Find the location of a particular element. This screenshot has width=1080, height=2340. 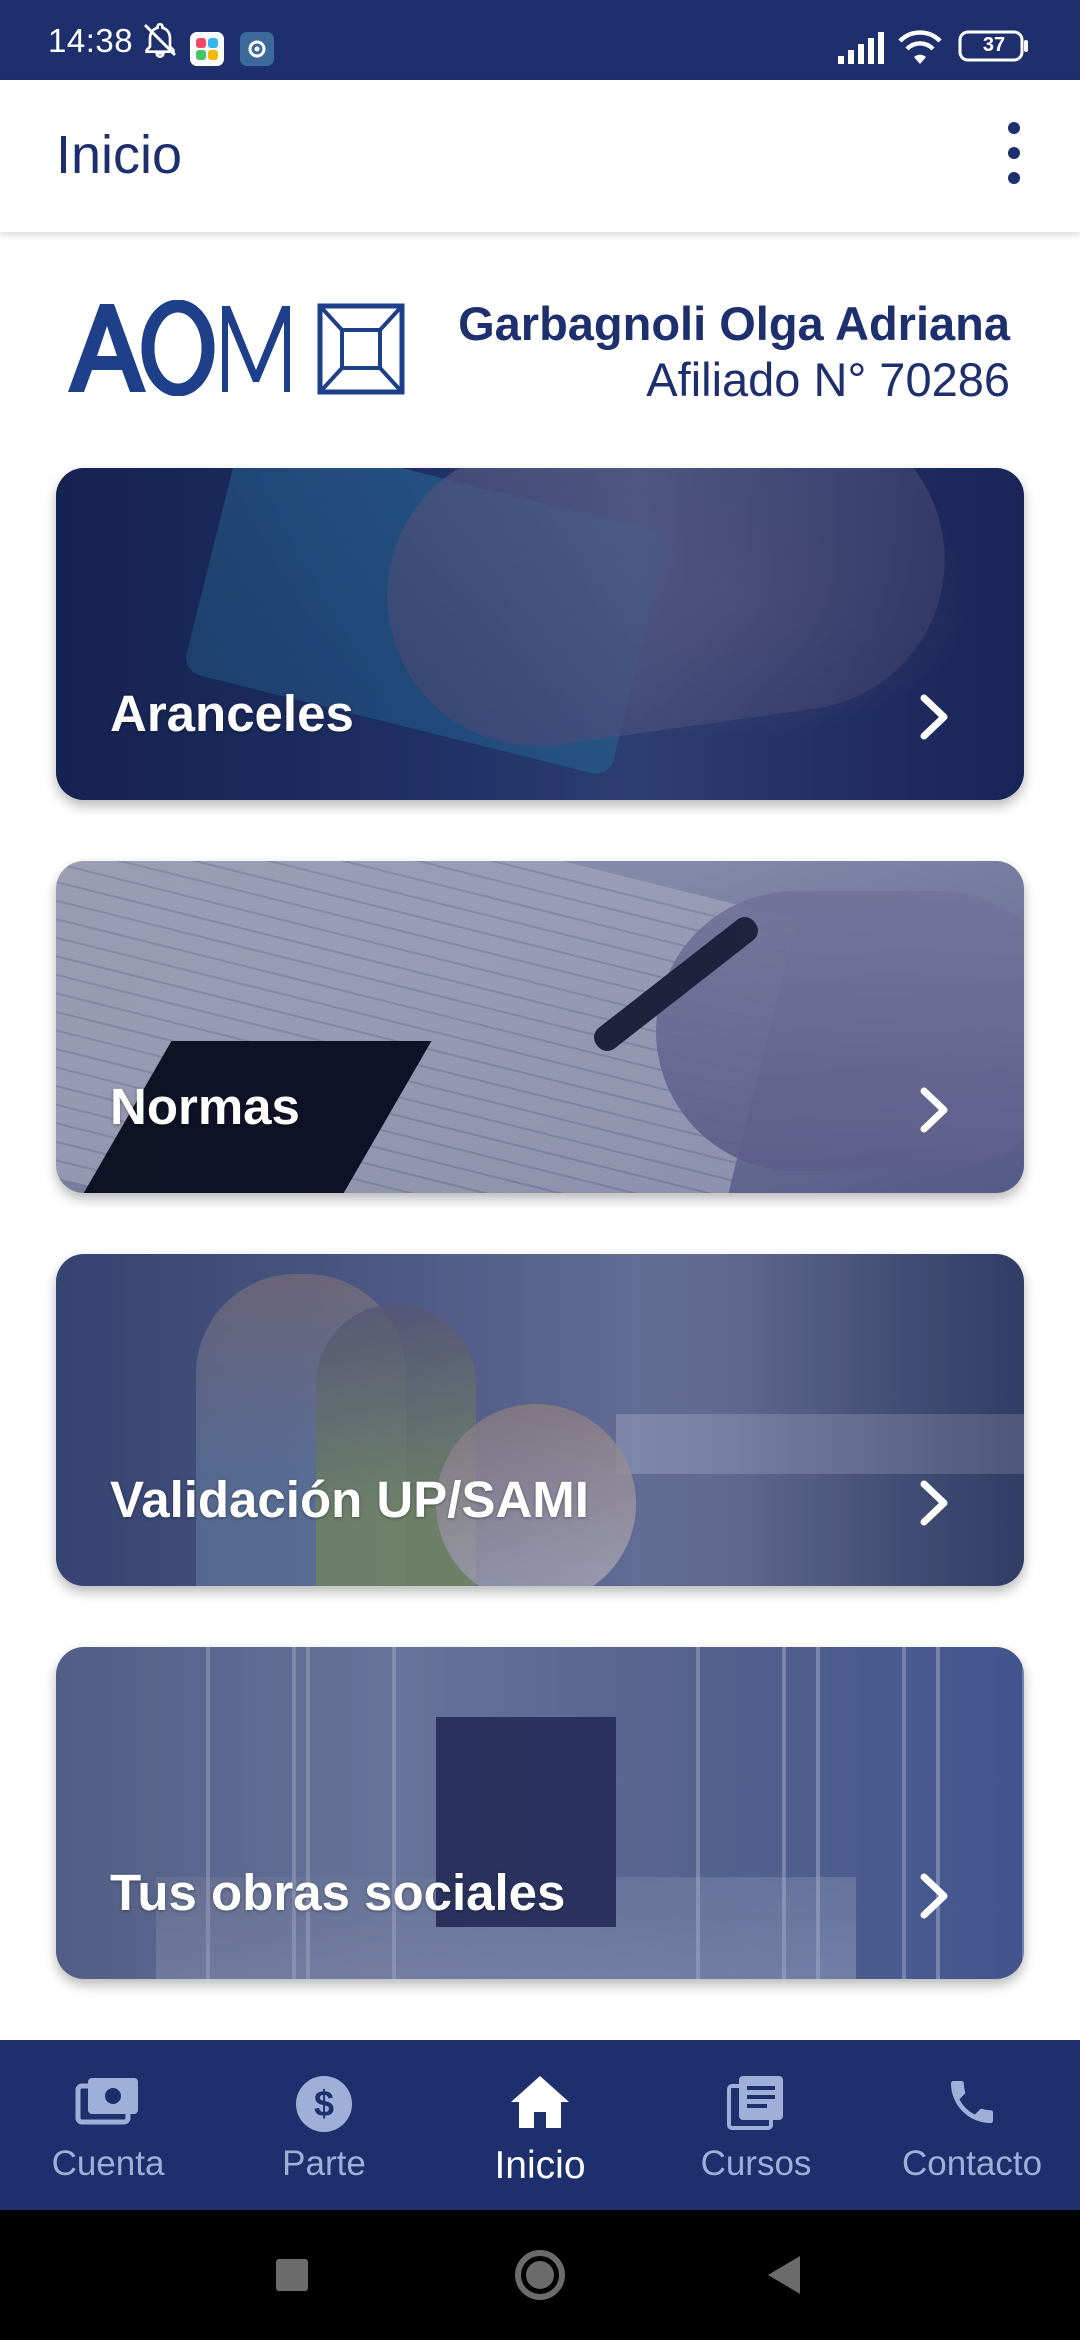

status-bar: 14:38 37 is located at coordinates (540, 40).